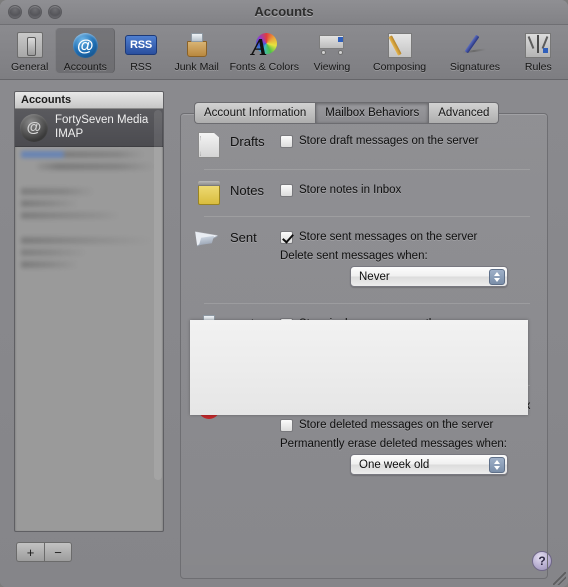 The height and width of the screenshot is (587, 568). What do you see at coordinates (332, 67) in the screenshot?
I see `toolbar-label-viewing: Viewing` at bounding box center [332, 67].